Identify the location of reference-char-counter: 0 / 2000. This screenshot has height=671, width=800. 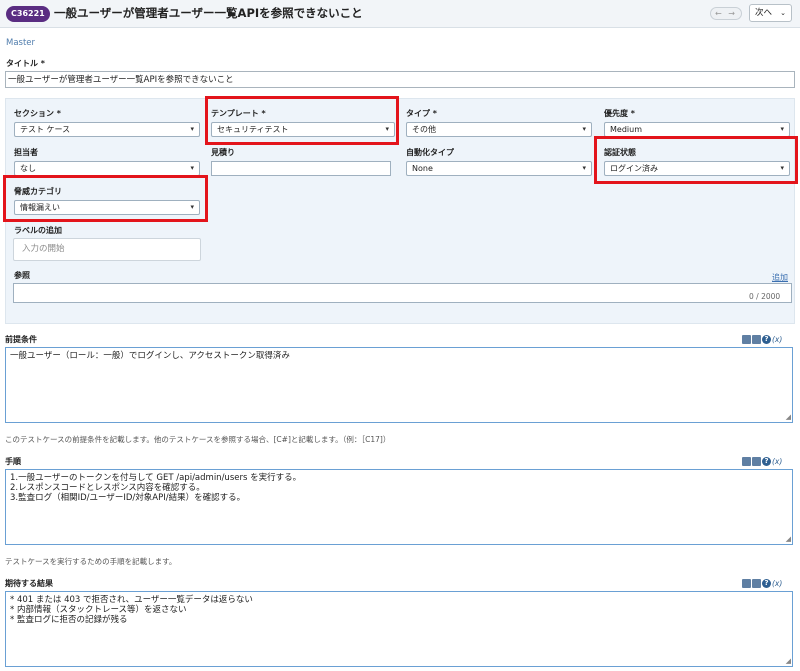
(765, 296).